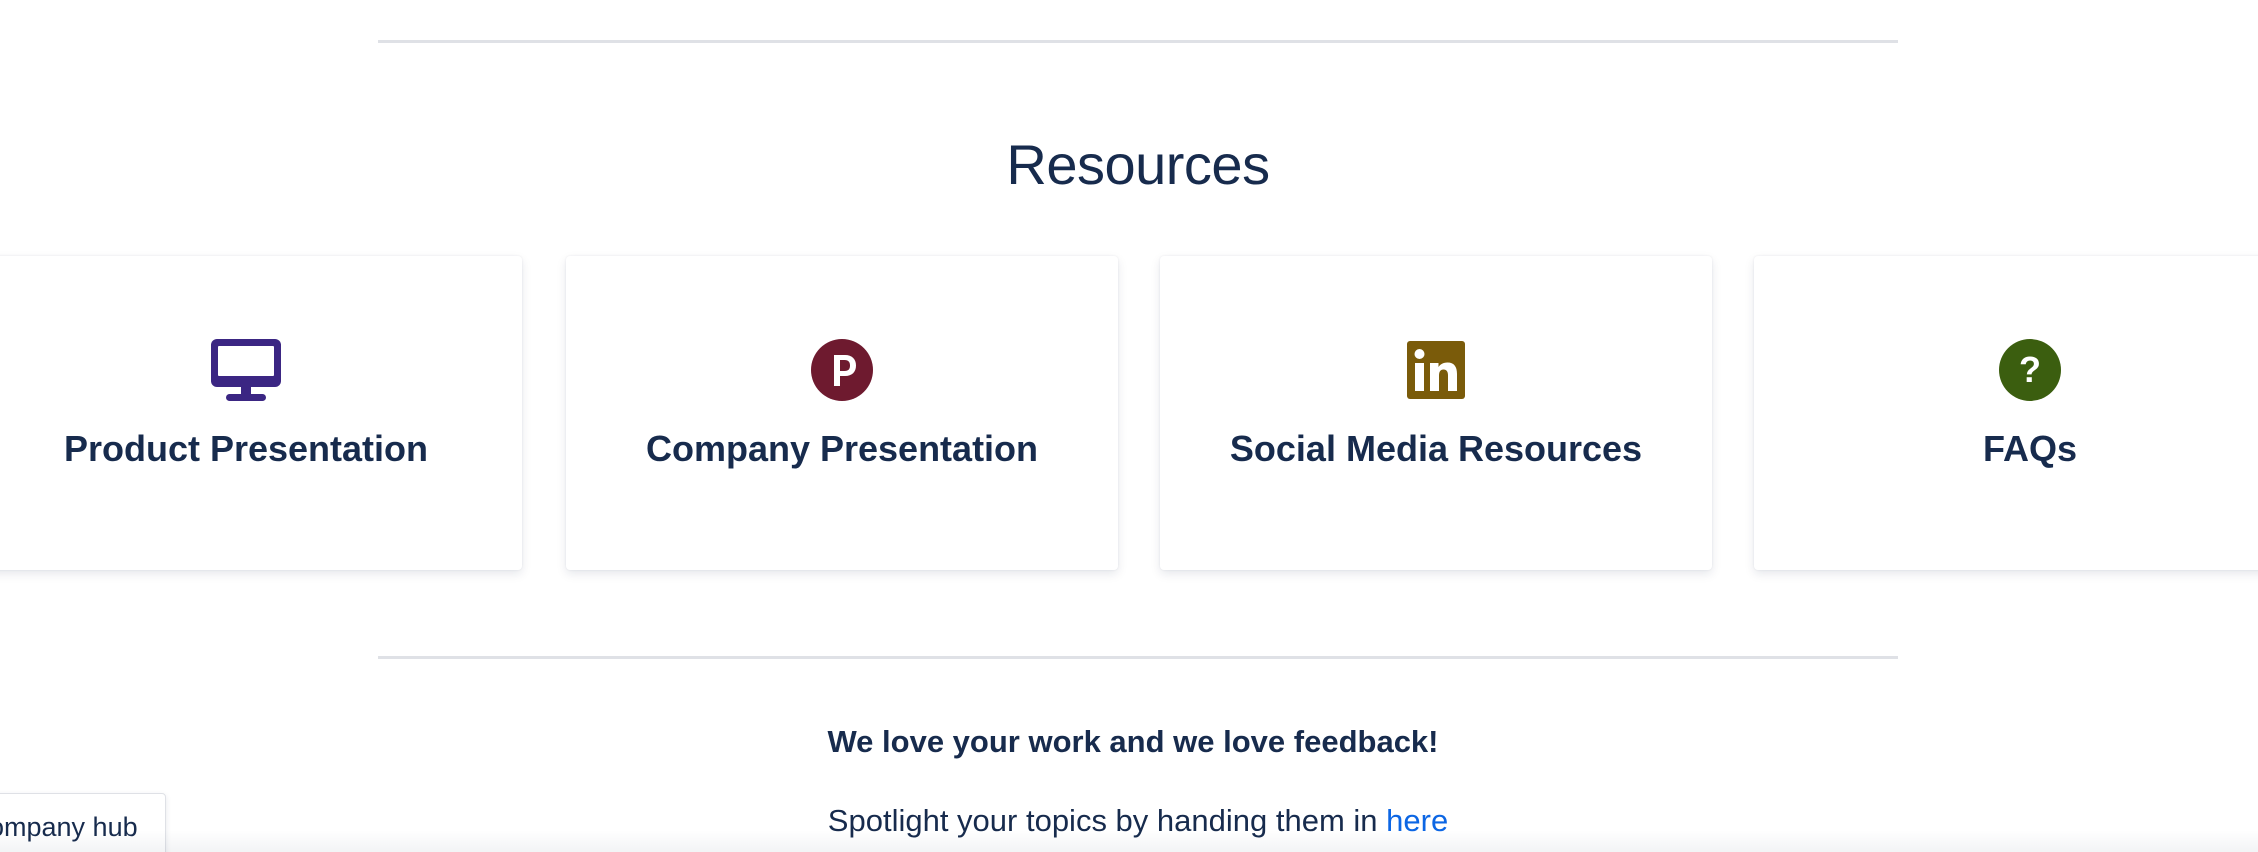  What do you see at coordinates (246, 448) in the screenshot?
I see `card-label: Product Presentation` at bounding box center [246, 448].